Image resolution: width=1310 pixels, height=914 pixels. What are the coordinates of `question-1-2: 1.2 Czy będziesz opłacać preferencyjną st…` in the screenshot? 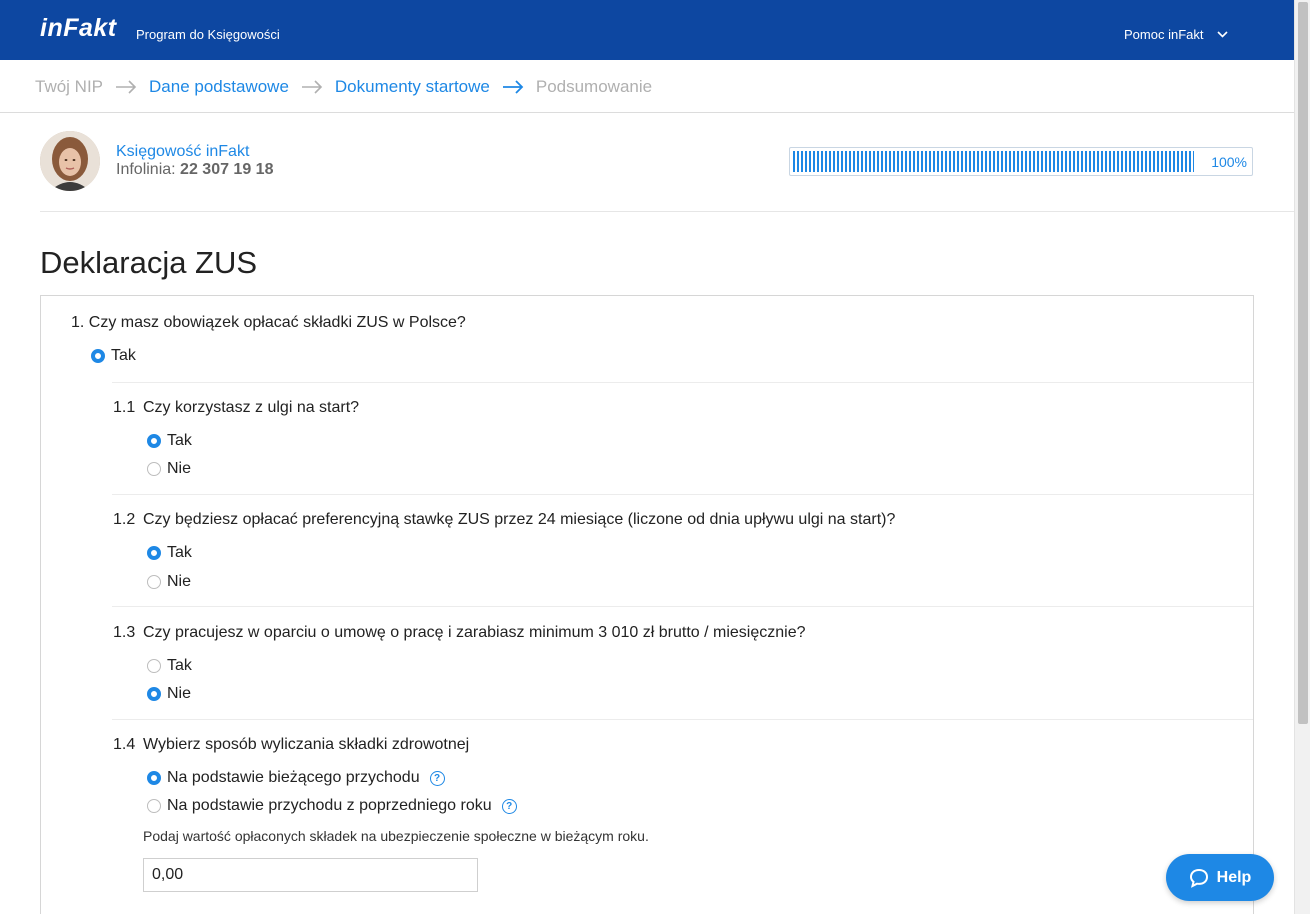 It's located at (504, 520).